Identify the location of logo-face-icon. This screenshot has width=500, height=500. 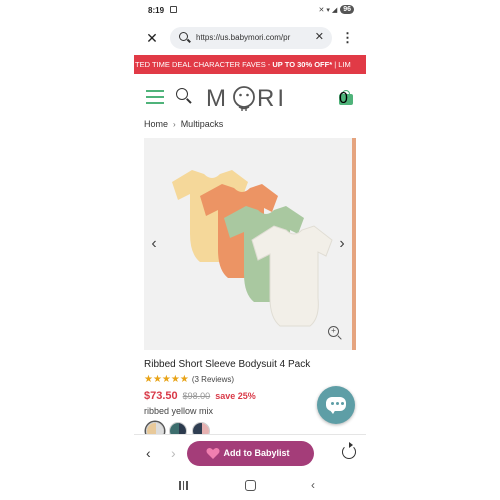
(244, 97).